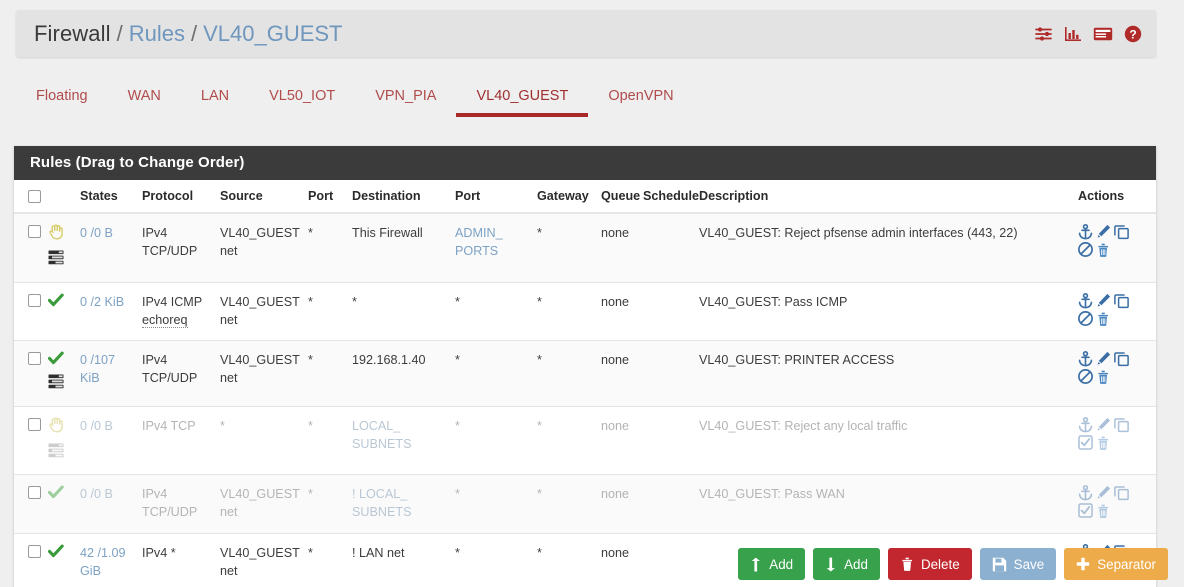  Describe the element at coordinates (381, 503) in the screenshot. I see `rule-destination-value: ! LOCAL_ SUBNETS` at that location.